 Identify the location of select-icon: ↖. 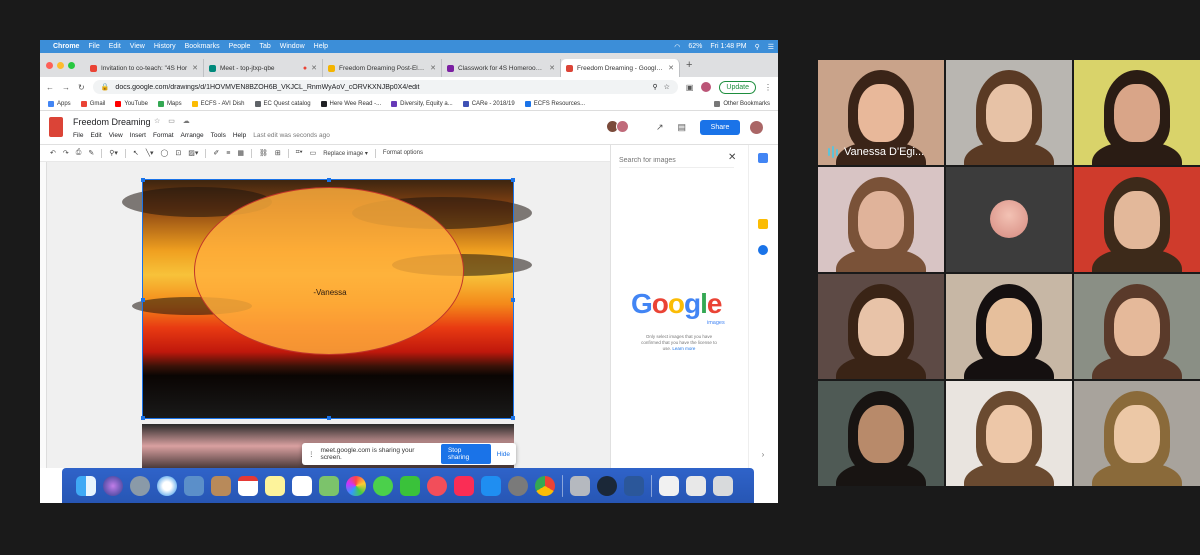
(136, 153).